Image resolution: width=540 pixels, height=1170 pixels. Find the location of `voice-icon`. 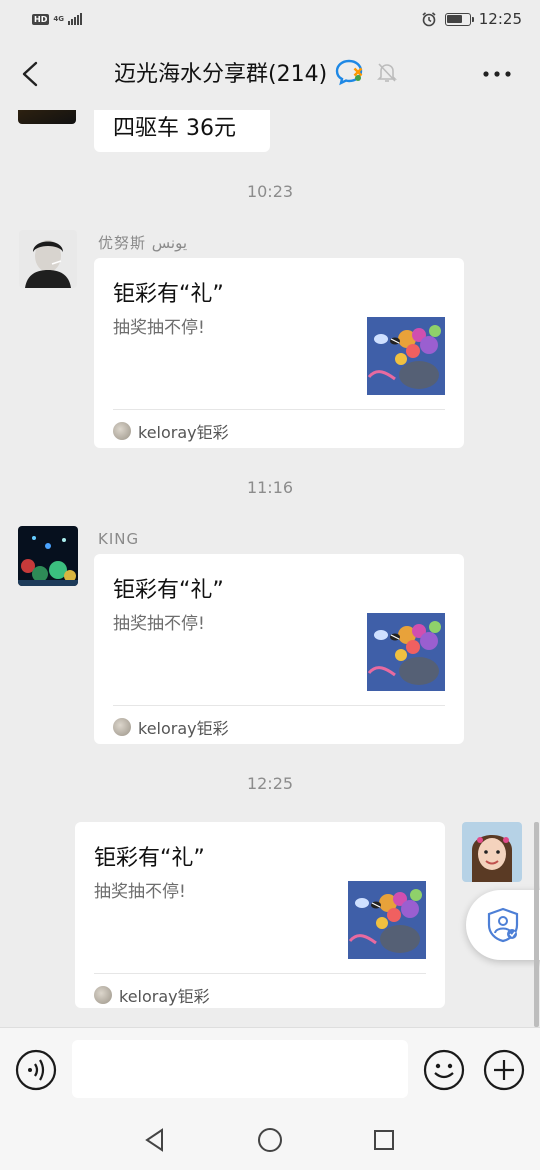

voice-icon is located at coordinates (36, 1070).